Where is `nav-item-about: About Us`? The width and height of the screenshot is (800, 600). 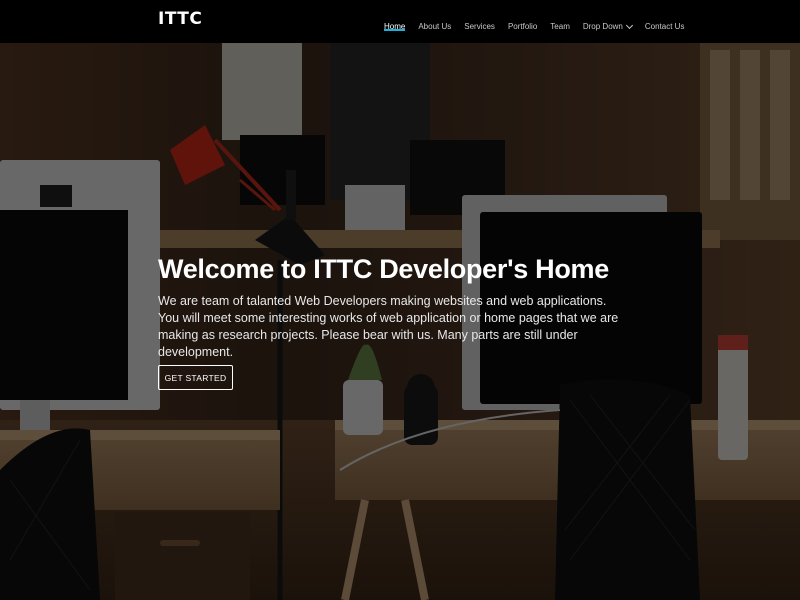 nav-item-about: About Us is located at coordinates (434, 23).